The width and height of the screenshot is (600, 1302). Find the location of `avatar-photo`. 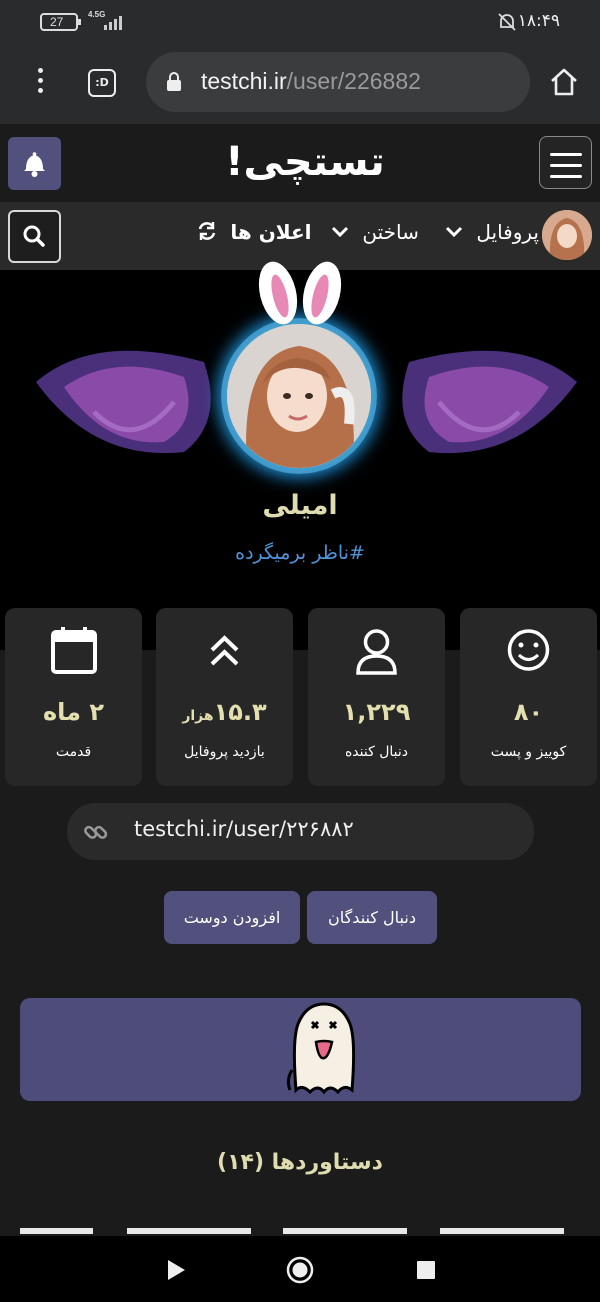

avatar-photo is located at coordinates (299, 396).